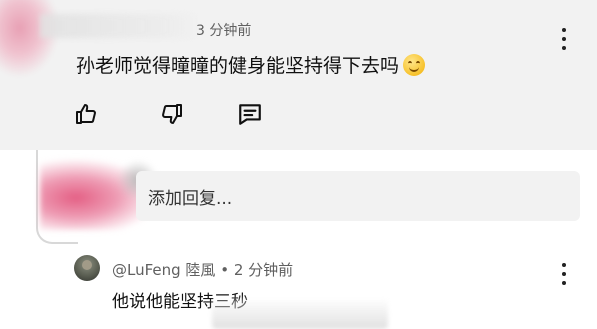 Image resolution: width=597 pixels, height=329 pixels. Describe the element at coordinates (263, 270) in the screenshot. I see `reply-timestamp: 2 分钟前` at that location.